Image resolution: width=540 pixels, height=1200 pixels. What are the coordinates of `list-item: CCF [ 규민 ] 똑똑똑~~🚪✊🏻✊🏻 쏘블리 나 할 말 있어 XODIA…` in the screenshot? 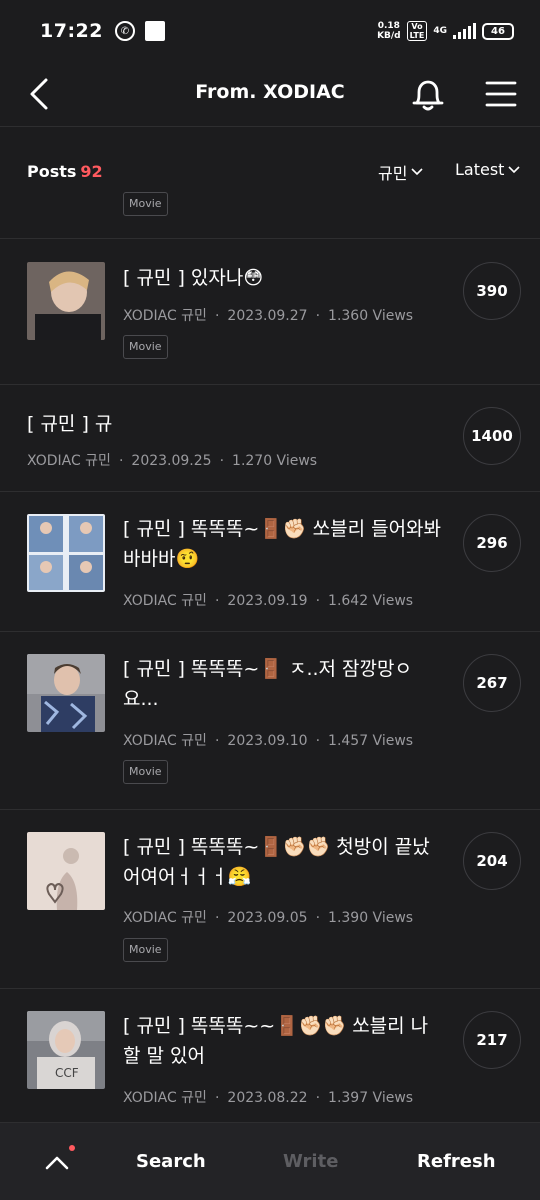 It's located at (270, 1055).